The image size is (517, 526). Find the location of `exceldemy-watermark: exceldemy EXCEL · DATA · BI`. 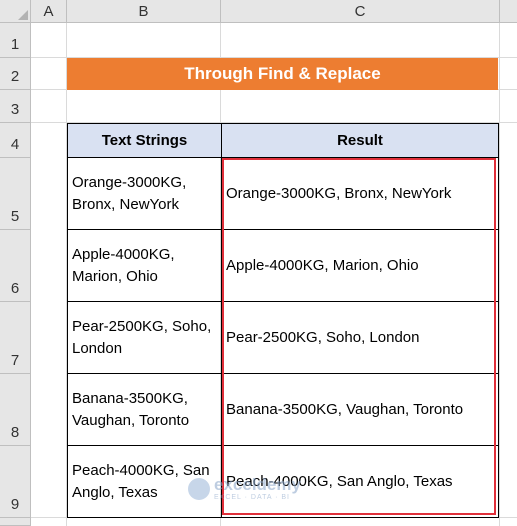

exceldemy-watermark: exceldemy EXCEL · DATA · BI is located at coordinates (244, 488).